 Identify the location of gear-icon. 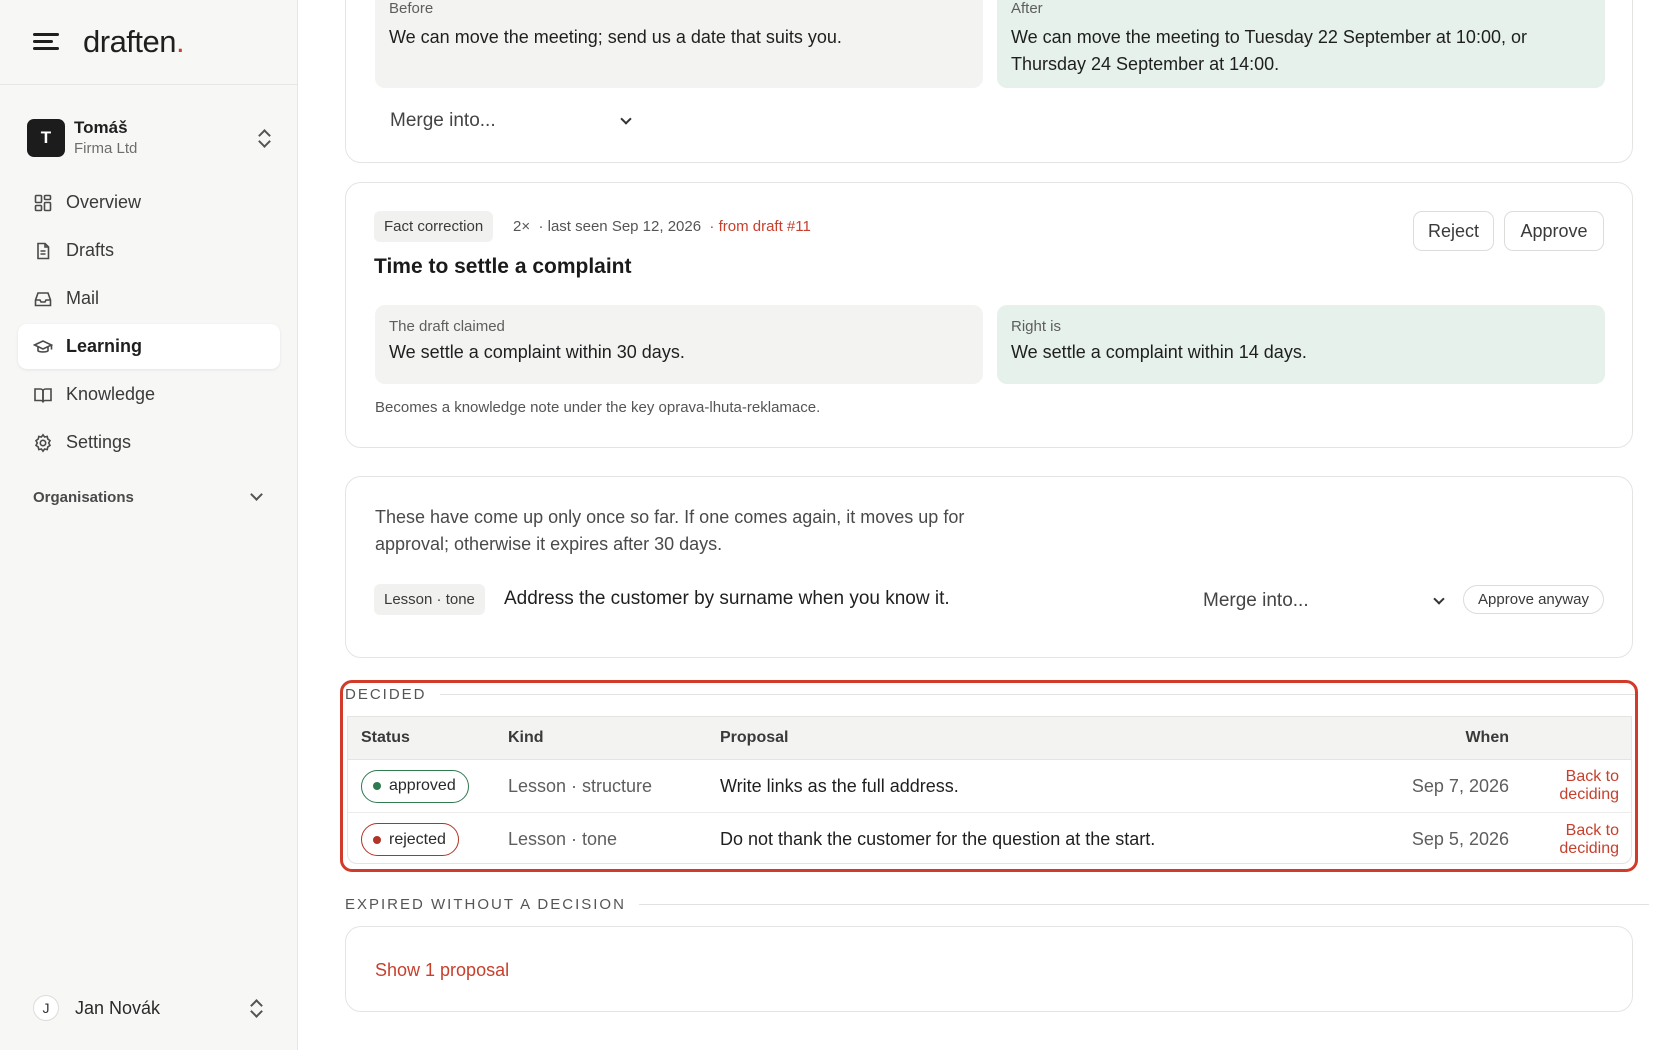
(43, 442).